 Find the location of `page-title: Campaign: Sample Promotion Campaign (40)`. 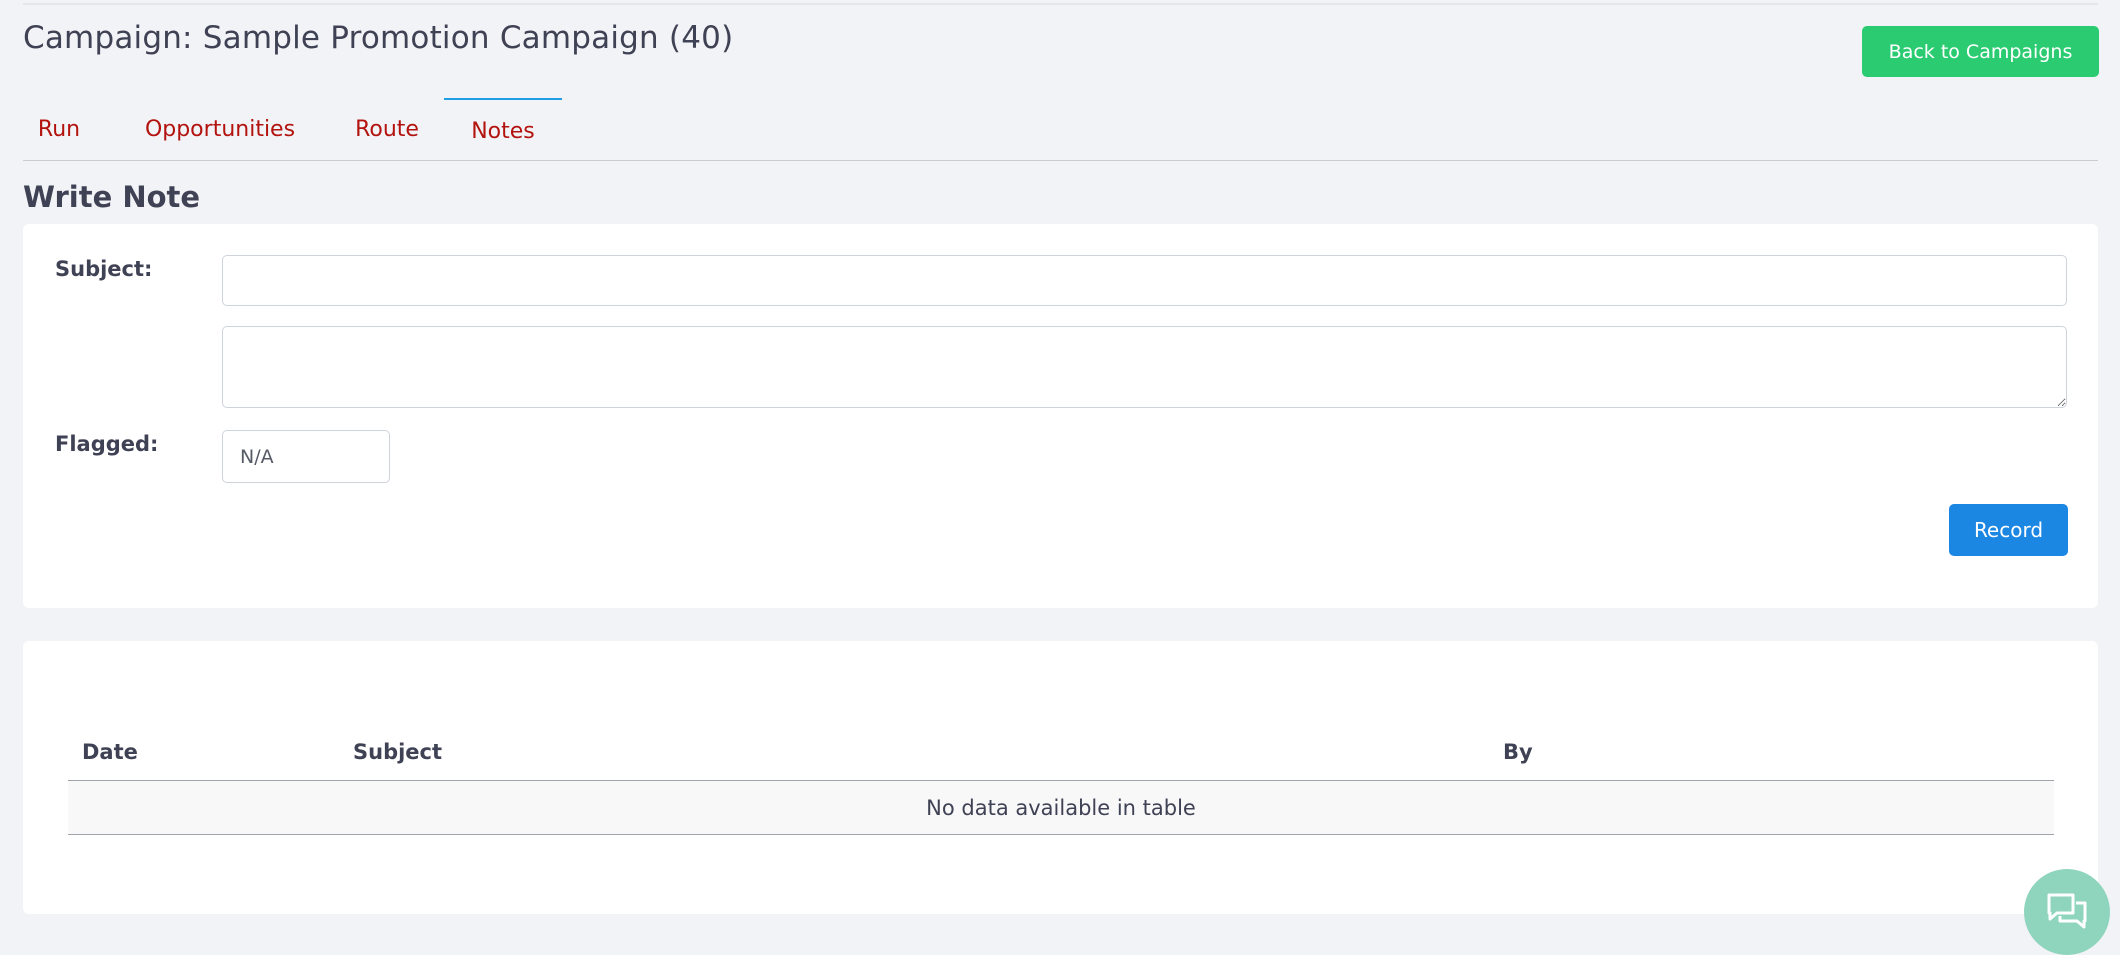

page-title: Campaign: Sample Promotion Campaign (40) is located at coordinates (378, 38).